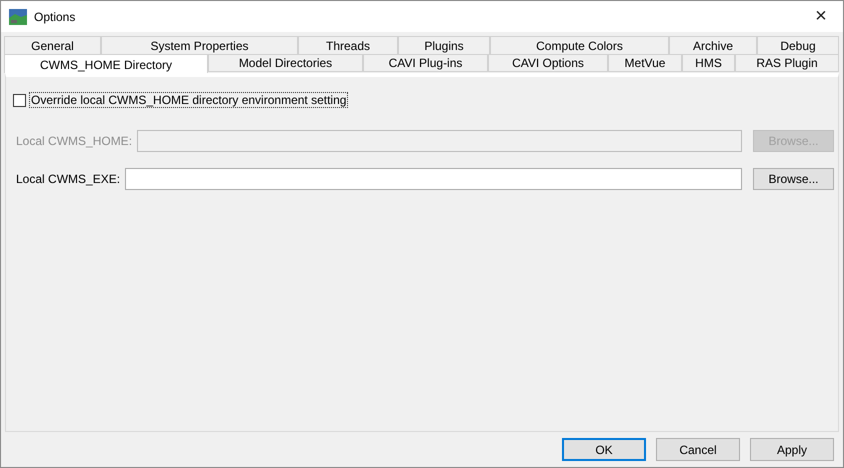 The width and height of the screenshot is (844, 468). What do you see at coordinates (68, 179) in the screenshot?
I see `field-label: Local CWMS_EXE:` at bounding box center [68, 179].